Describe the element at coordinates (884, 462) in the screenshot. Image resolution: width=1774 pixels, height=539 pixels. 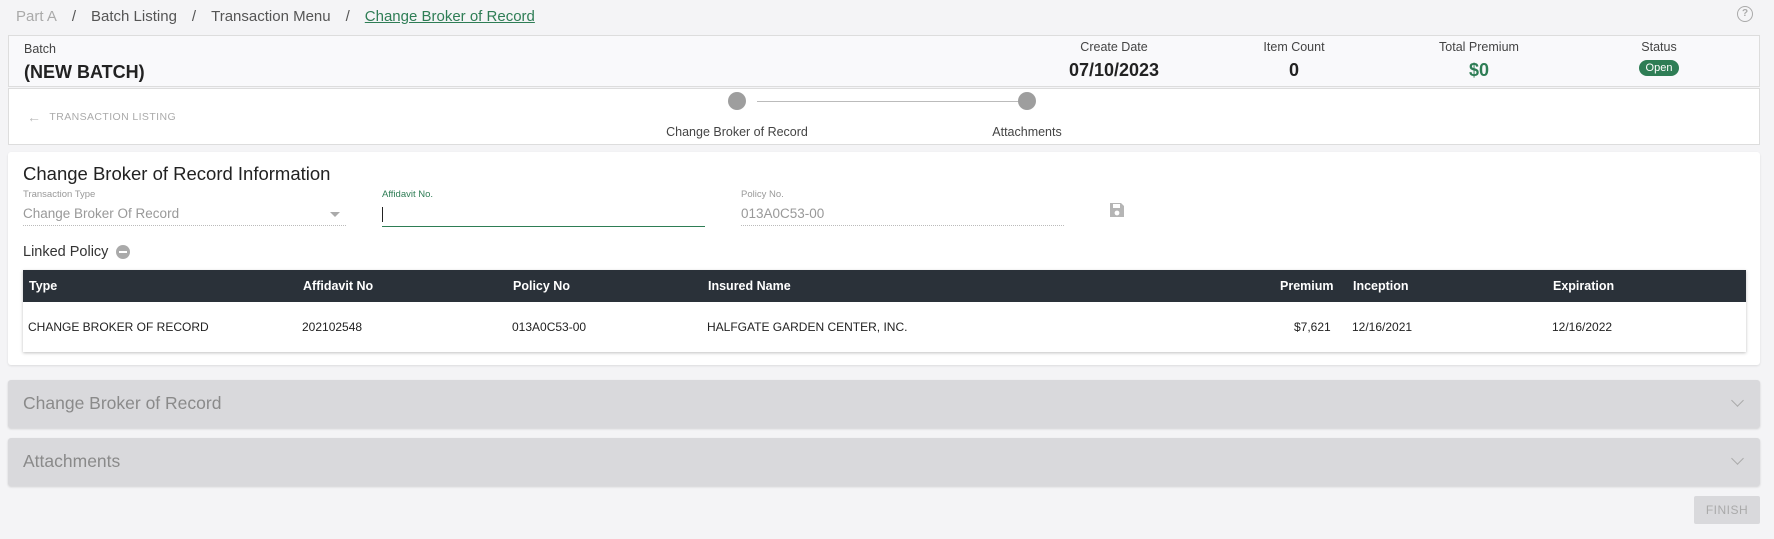
I see `accordion-attachments: Attachments` at that location.